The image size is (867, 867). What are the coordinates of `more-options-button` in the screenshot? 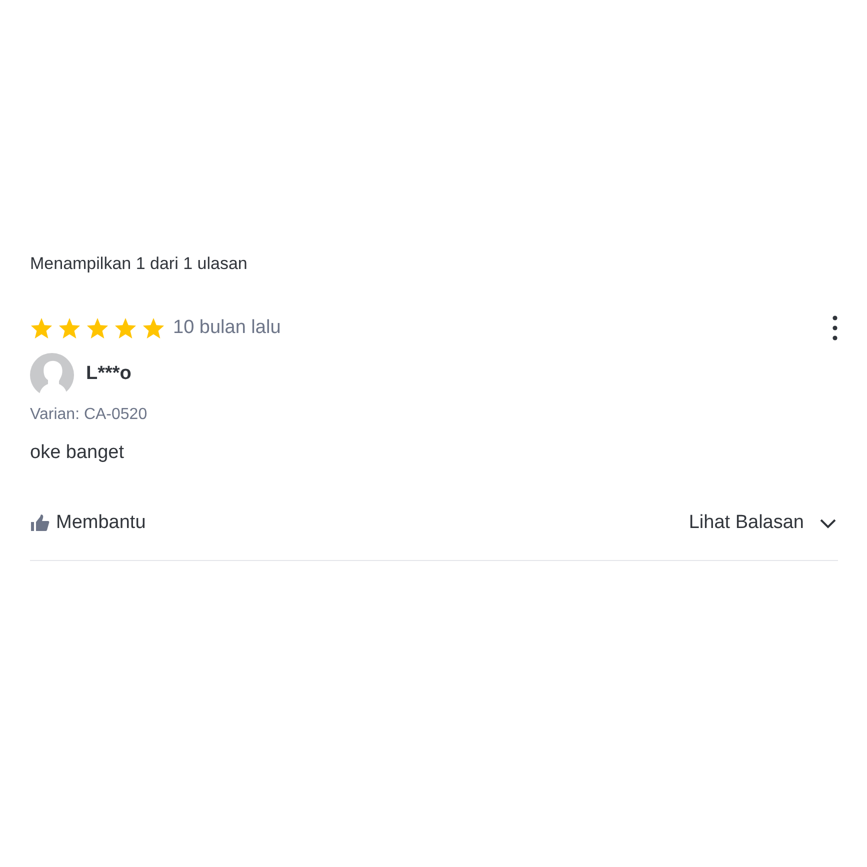 It's located at (835, 328).